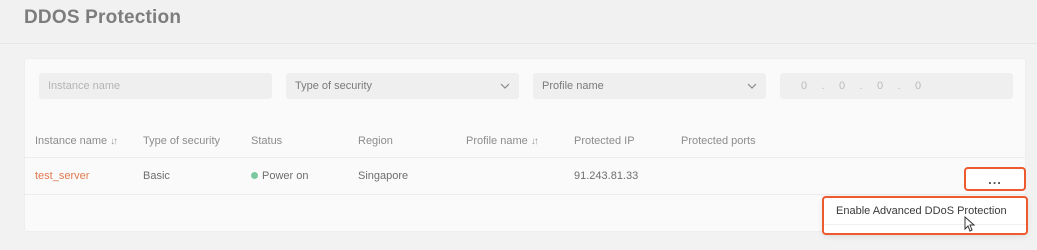 The image size is (1037, 250). I want to click on column-header-label: Status, so click(267, 141).